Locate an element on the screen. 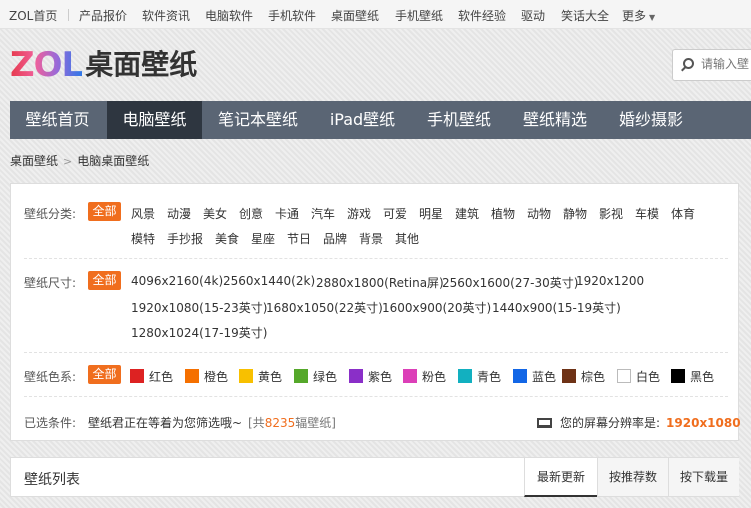 The image size is (751, 508). category-option: 卡通 is located at coordinates (287, 213).